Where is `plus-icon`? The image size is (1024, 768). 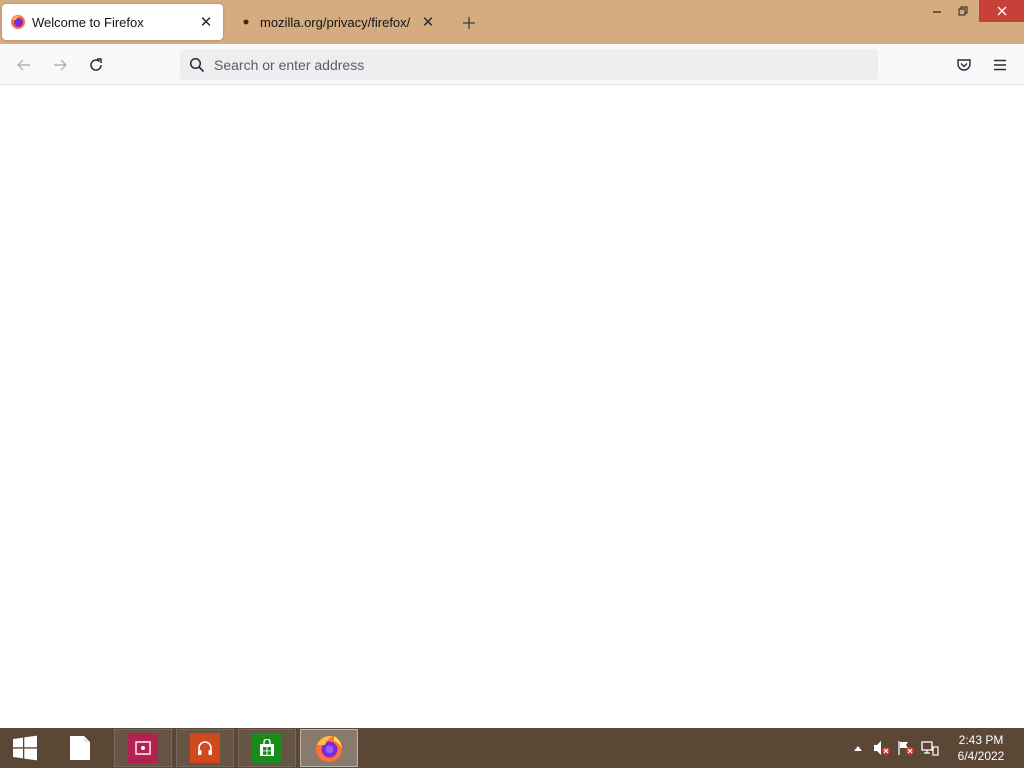
plus-icon is located at coordinates (469, 23).